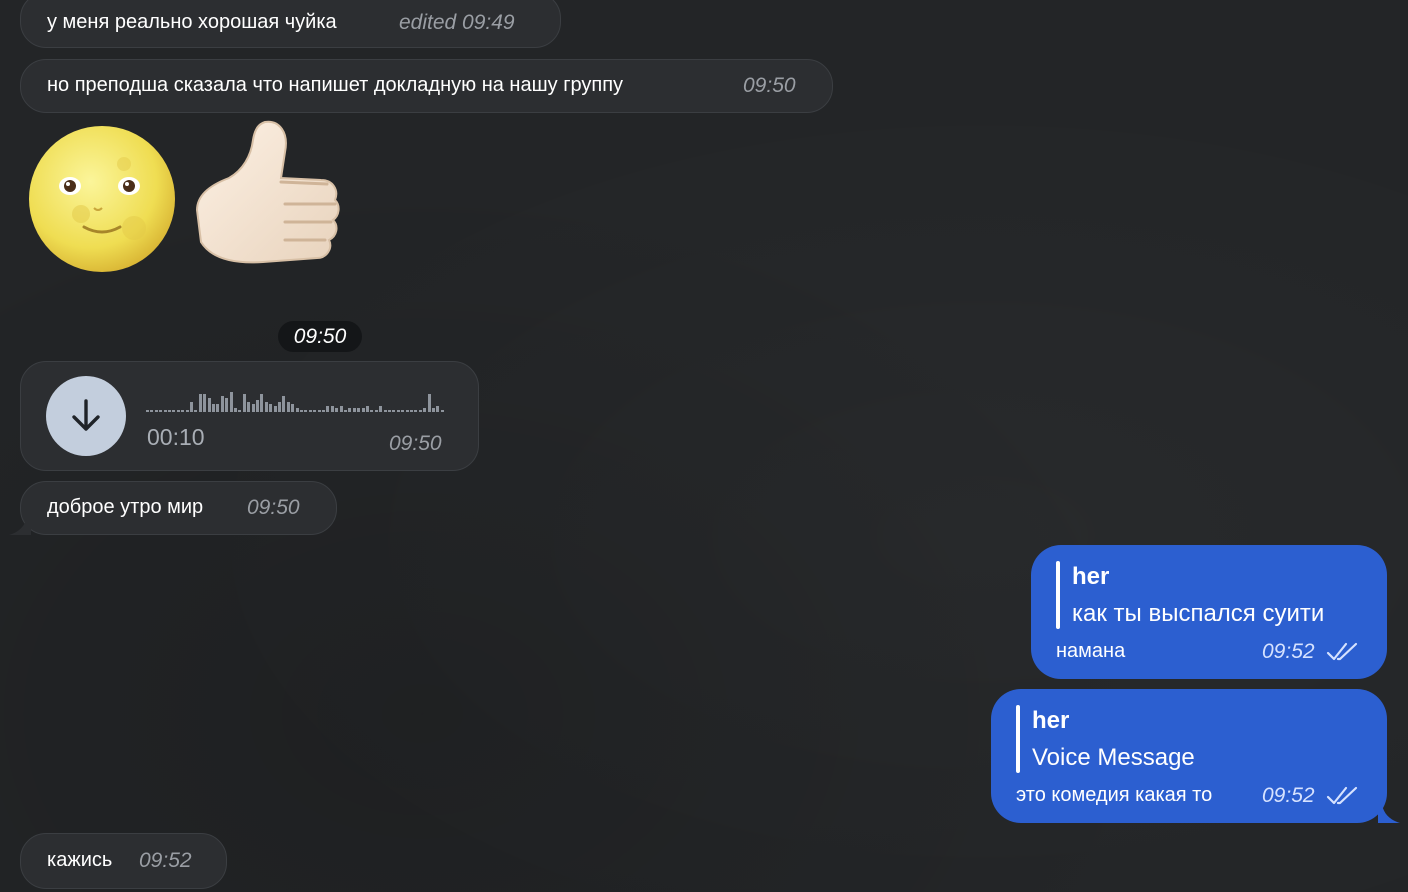 The image size is (1408, 892). What do you see at coordinates (1198, 614) in the screenshot?
I see `reply-text: как ты выспался суити` at bounding box center [1198, 614].